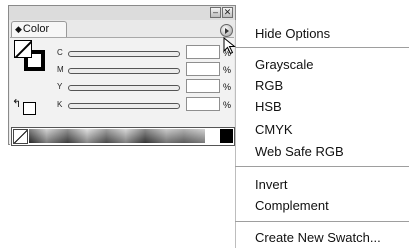 The image size is (412, 250). I want to click on minimize-icon: –, so click(215, 12).